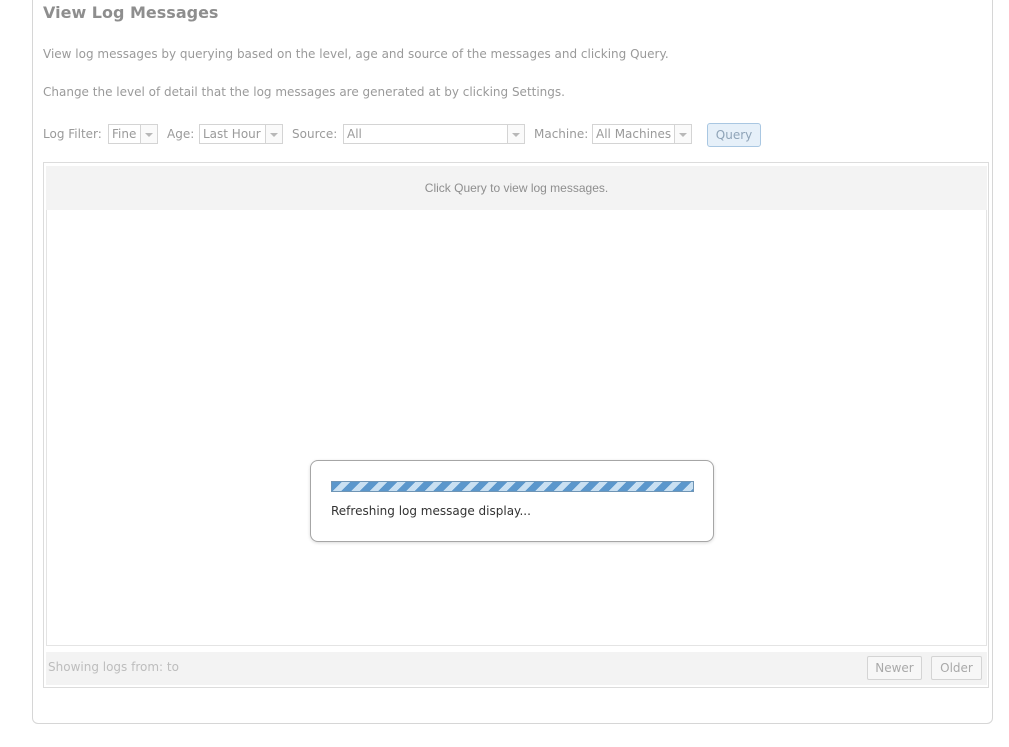 Image resolution: width=1009 pixels, height=747 pixels. I want to click on age-label: Age:, so click(181, 134).